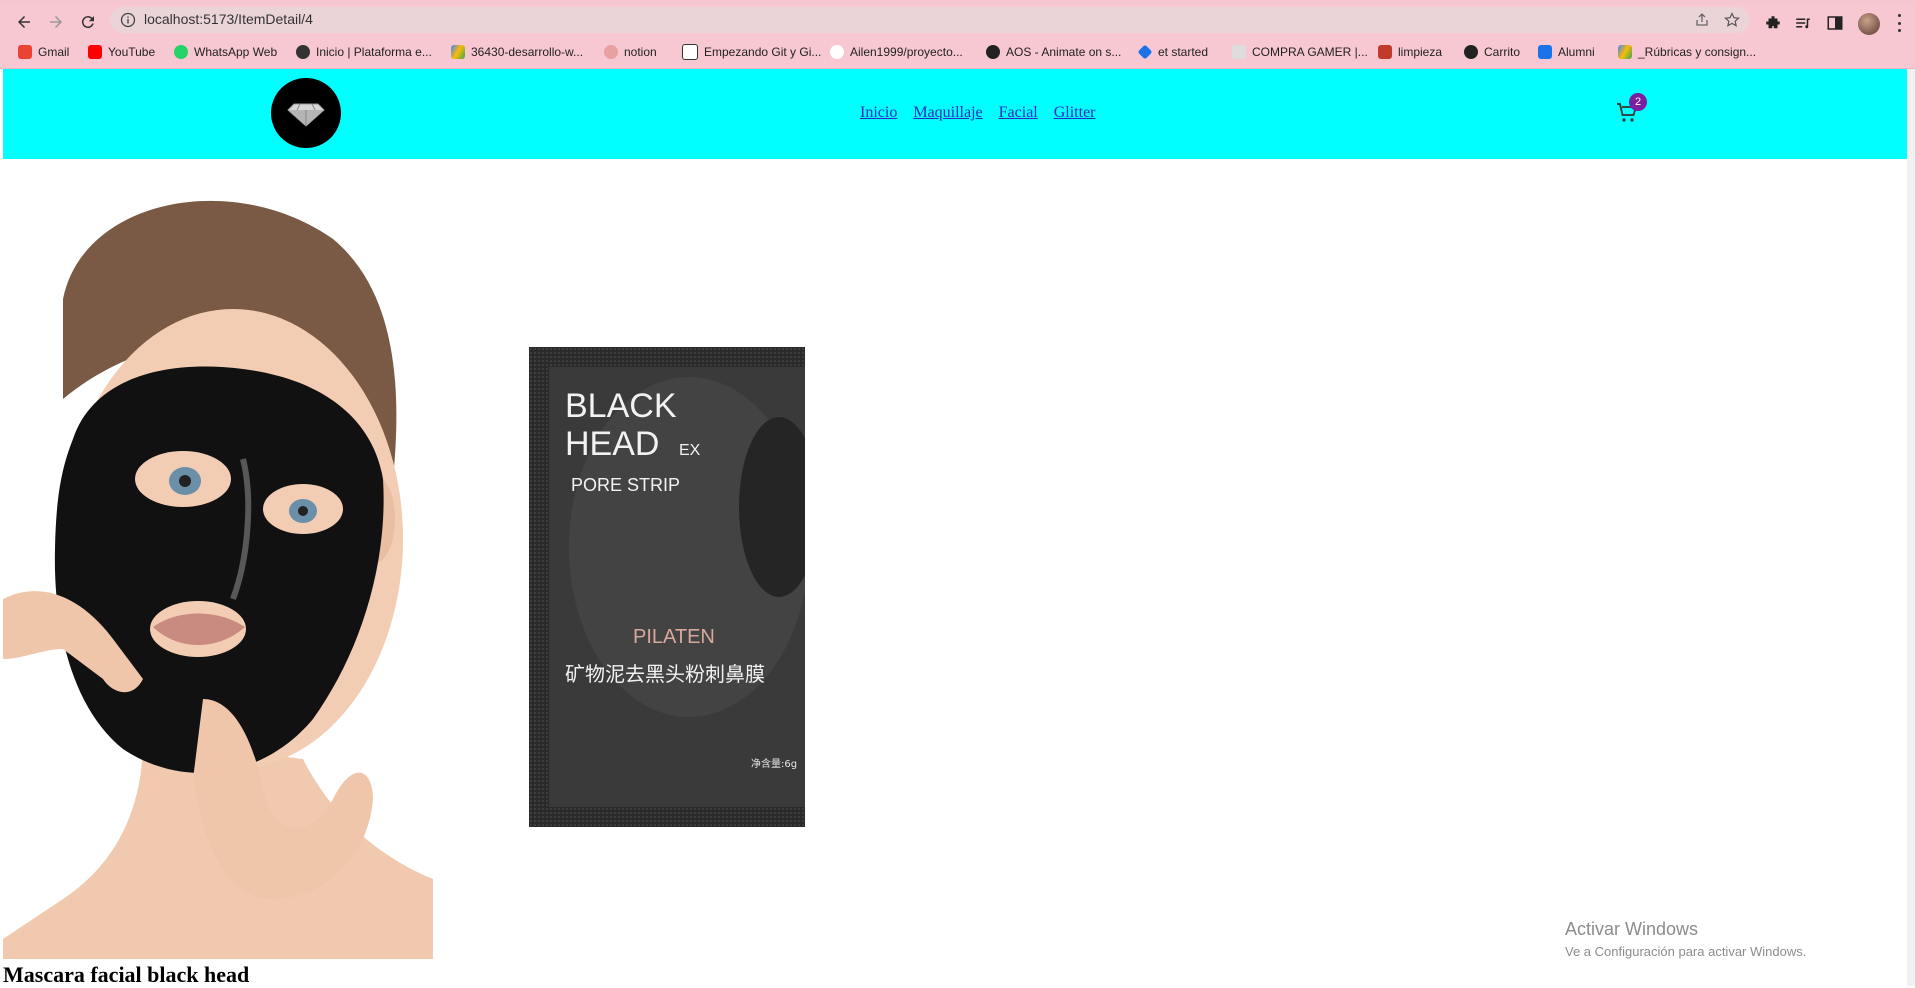  Describe the element at coordinates (1410, 52) in the screenshot. I see `bookmark-item: limpieza` at that location.